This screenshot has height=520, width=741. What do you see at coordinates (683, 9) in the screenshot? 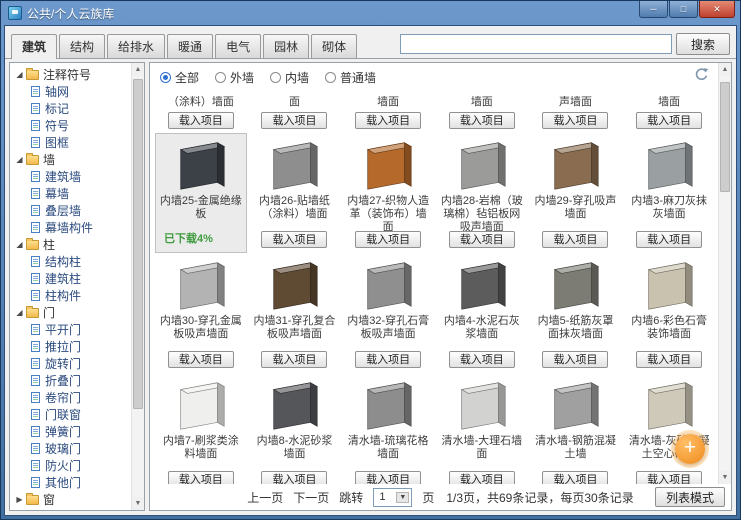
I see `maximize-button: □` at bounding box center [683, 9].